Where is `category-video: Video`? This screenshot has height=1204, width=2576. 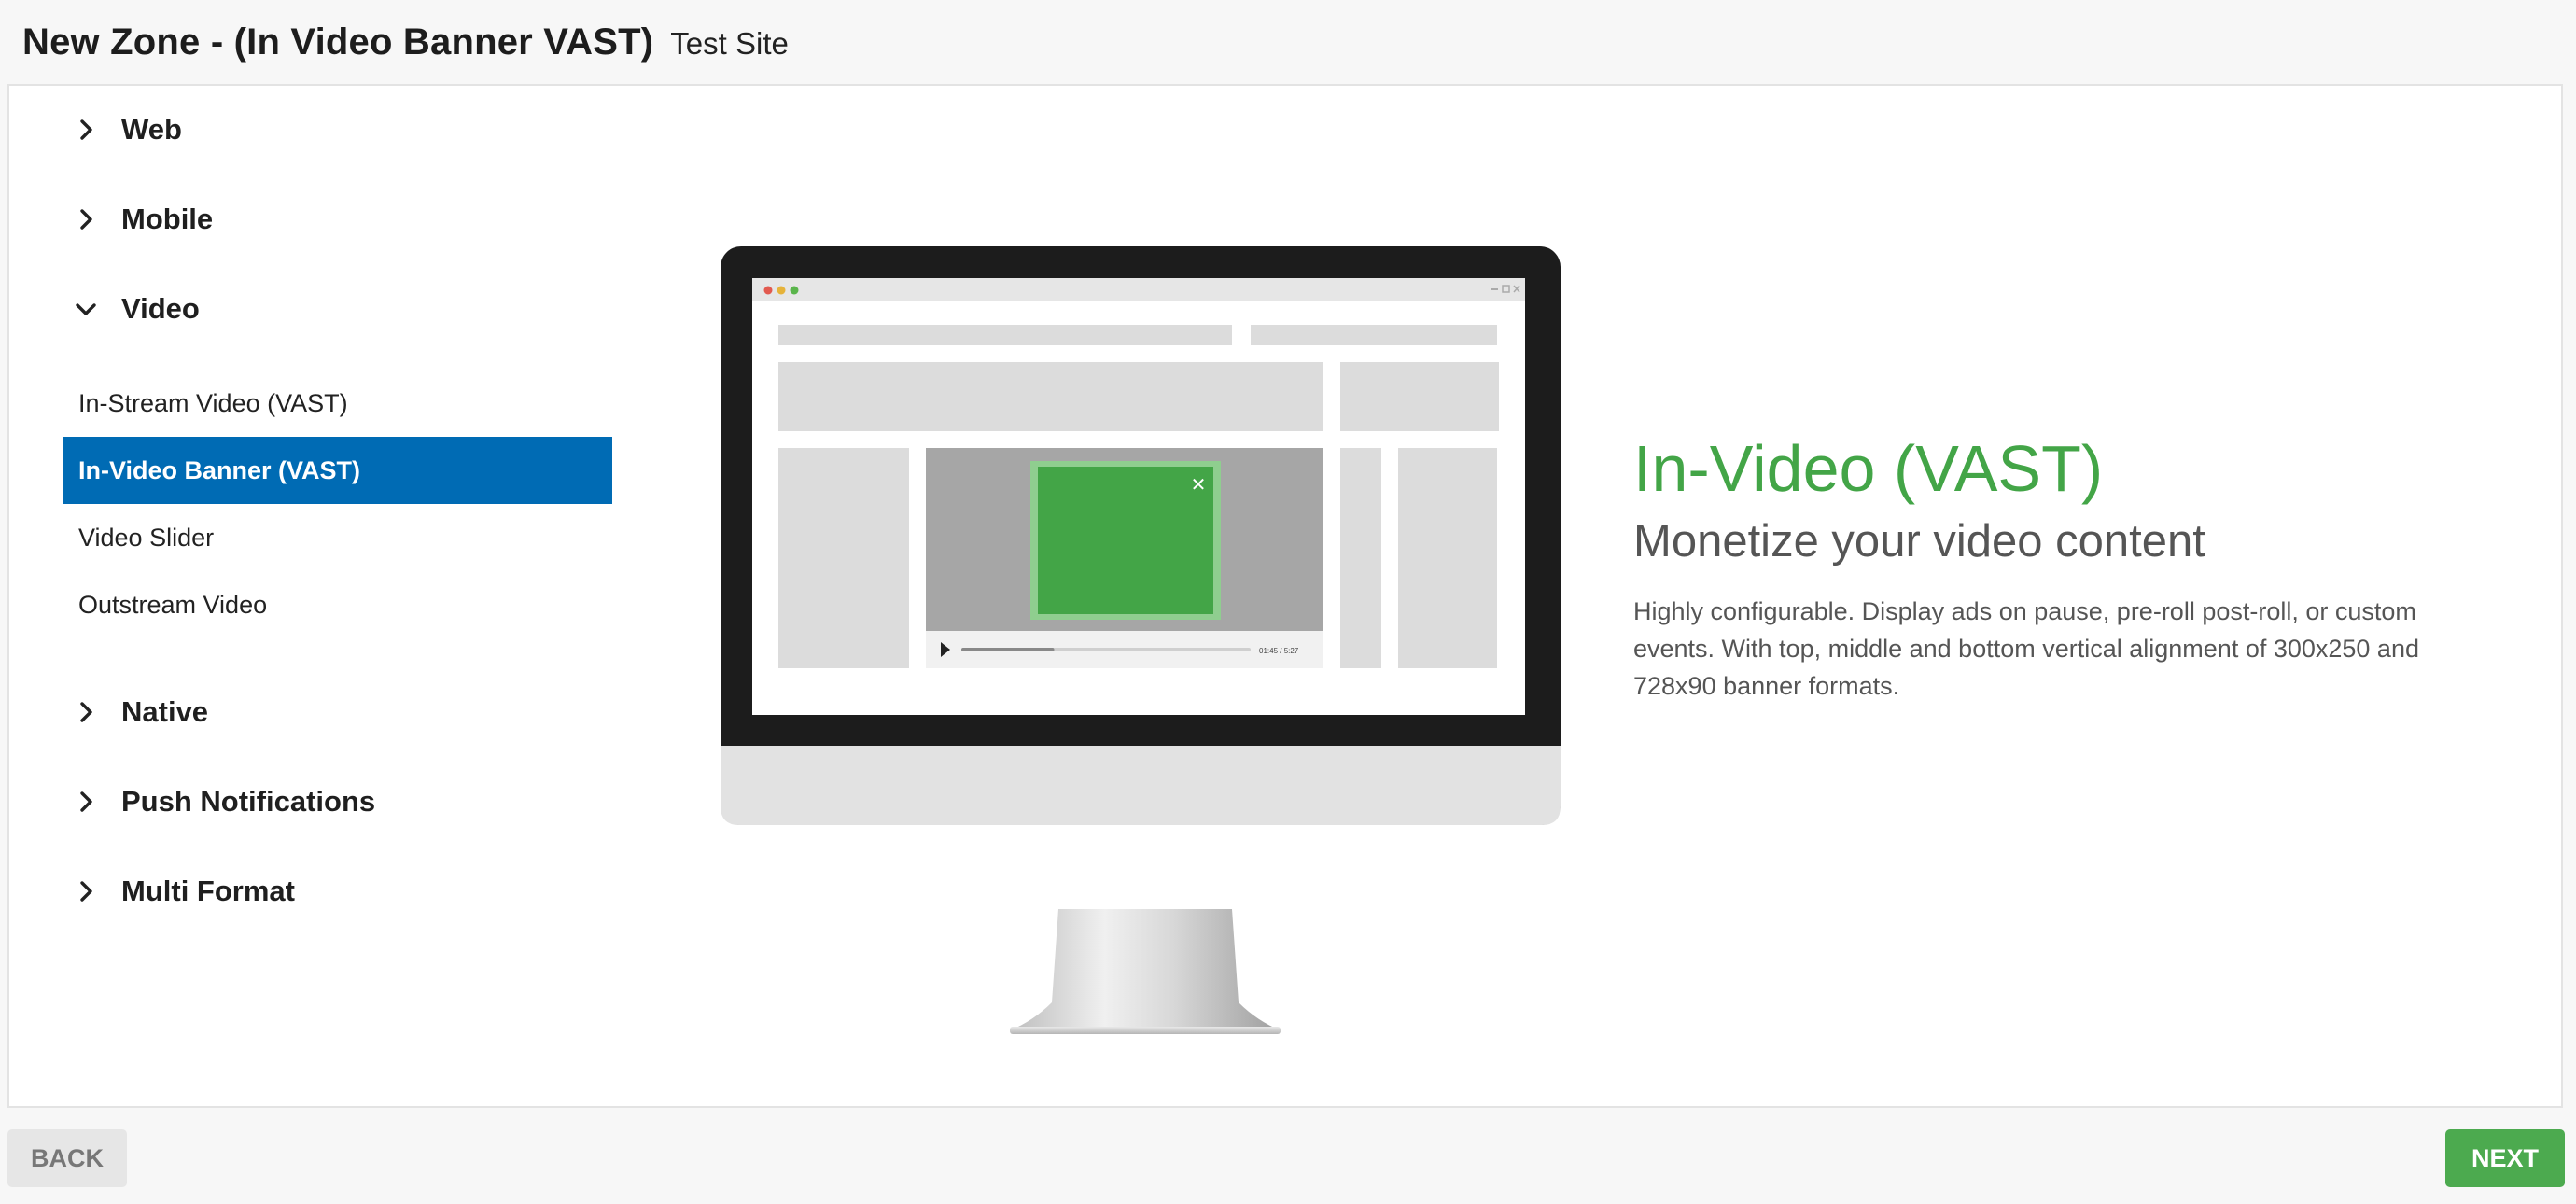
category-video: Video is located at coordinates (334, 309).